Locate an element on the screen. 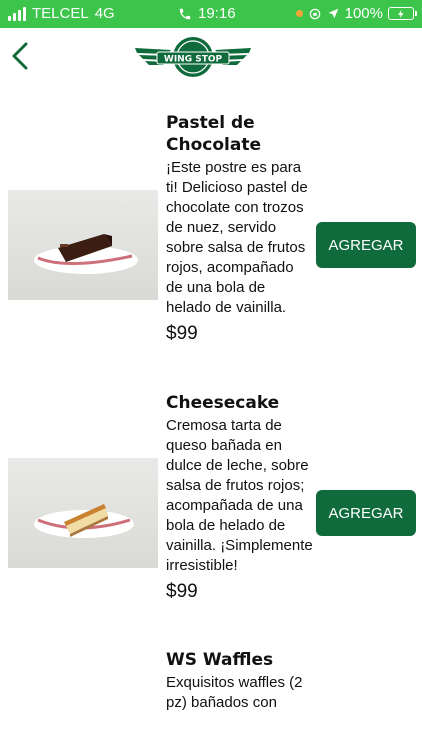 This screenshot has height=750, width=422. item-title: Pastel de Chocolate is located at coordinates (213, 134).